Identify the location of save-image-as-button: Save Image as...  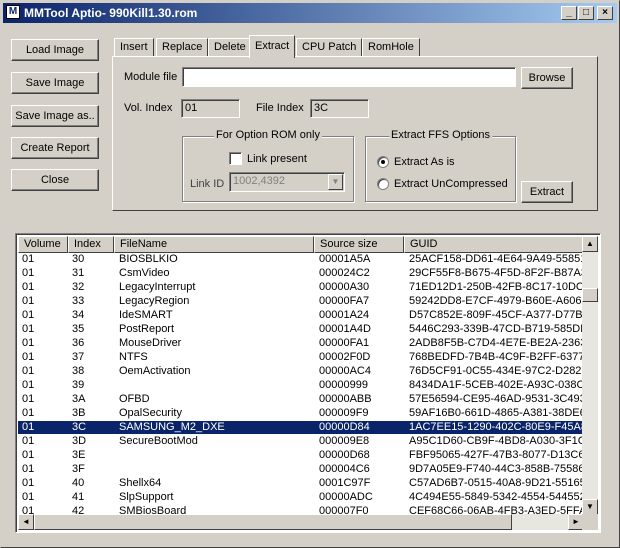
(55, 116).